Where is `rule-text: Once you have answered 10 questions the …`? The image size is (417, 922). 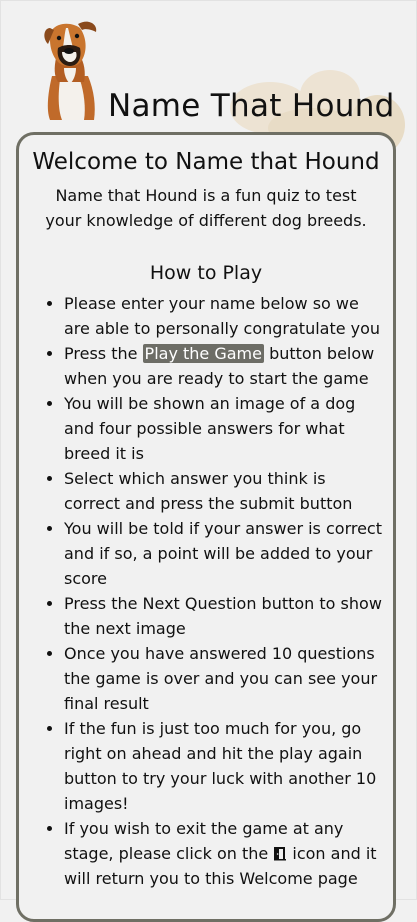 rule-text: Once you have answered 10 questions the … is located at coordinates (221, 678).